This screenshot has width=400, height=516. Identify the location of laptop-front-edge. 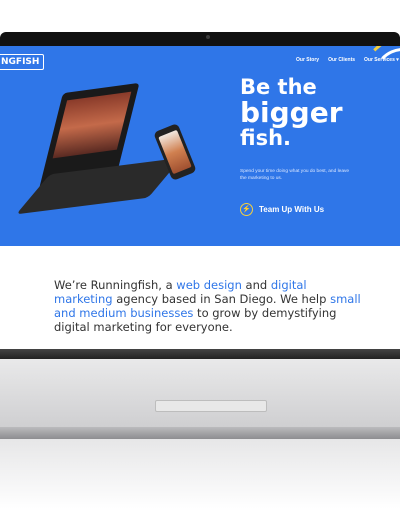
(200, 433).